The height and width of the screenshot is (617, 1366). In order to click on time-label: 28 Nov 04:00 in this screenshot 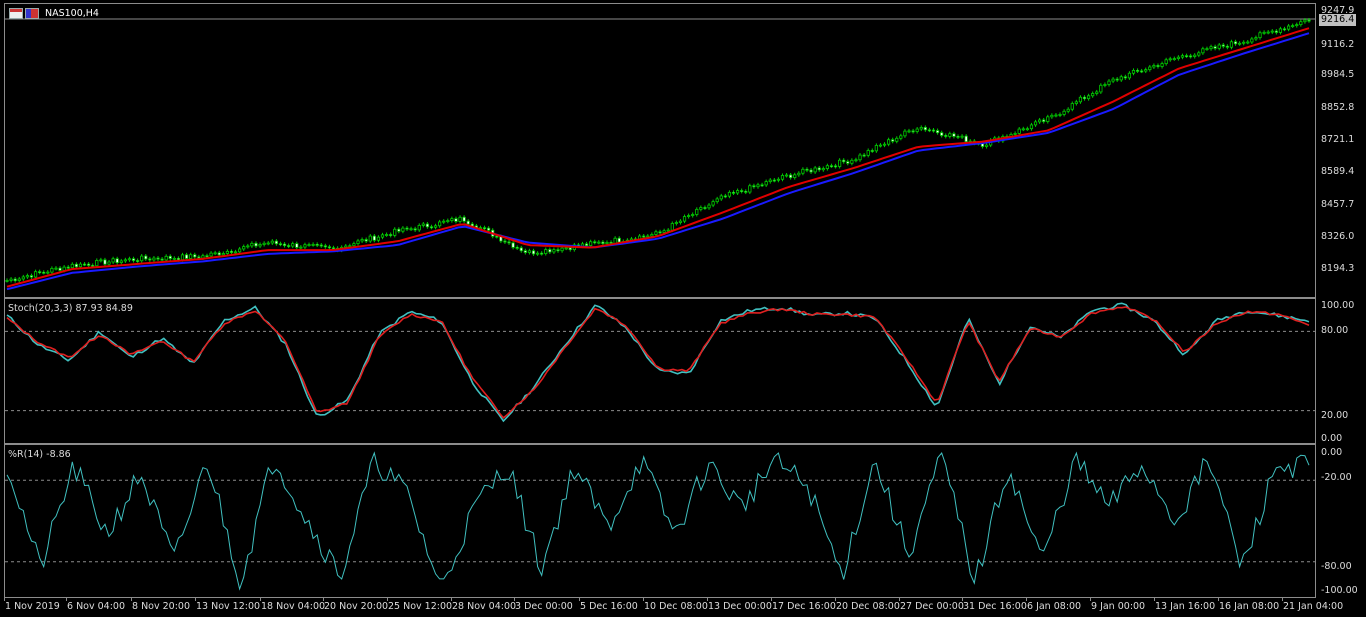, I will do `click(484, 606)`.